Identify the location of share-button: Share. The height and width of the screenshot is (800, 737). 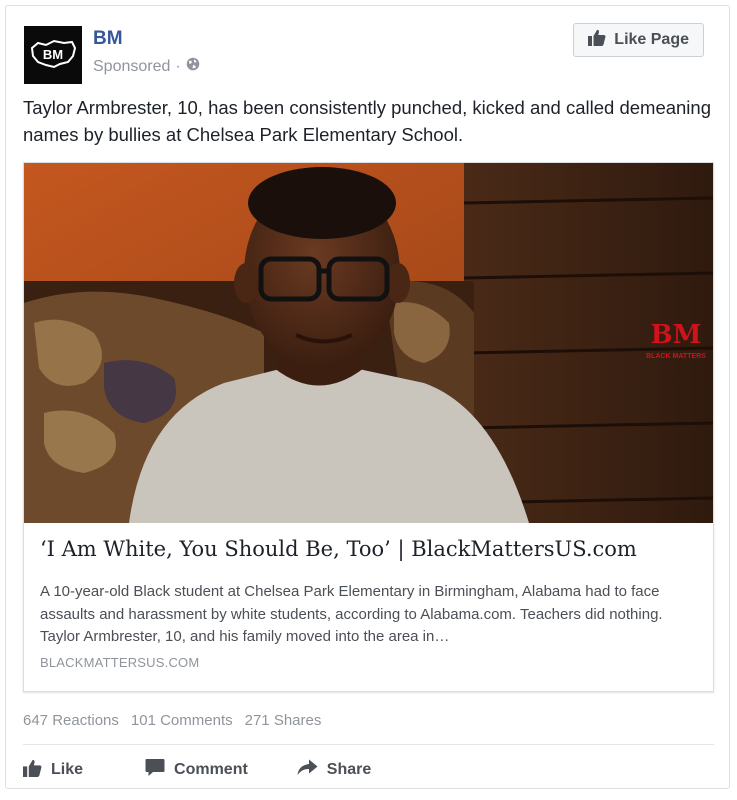
(334, 770).